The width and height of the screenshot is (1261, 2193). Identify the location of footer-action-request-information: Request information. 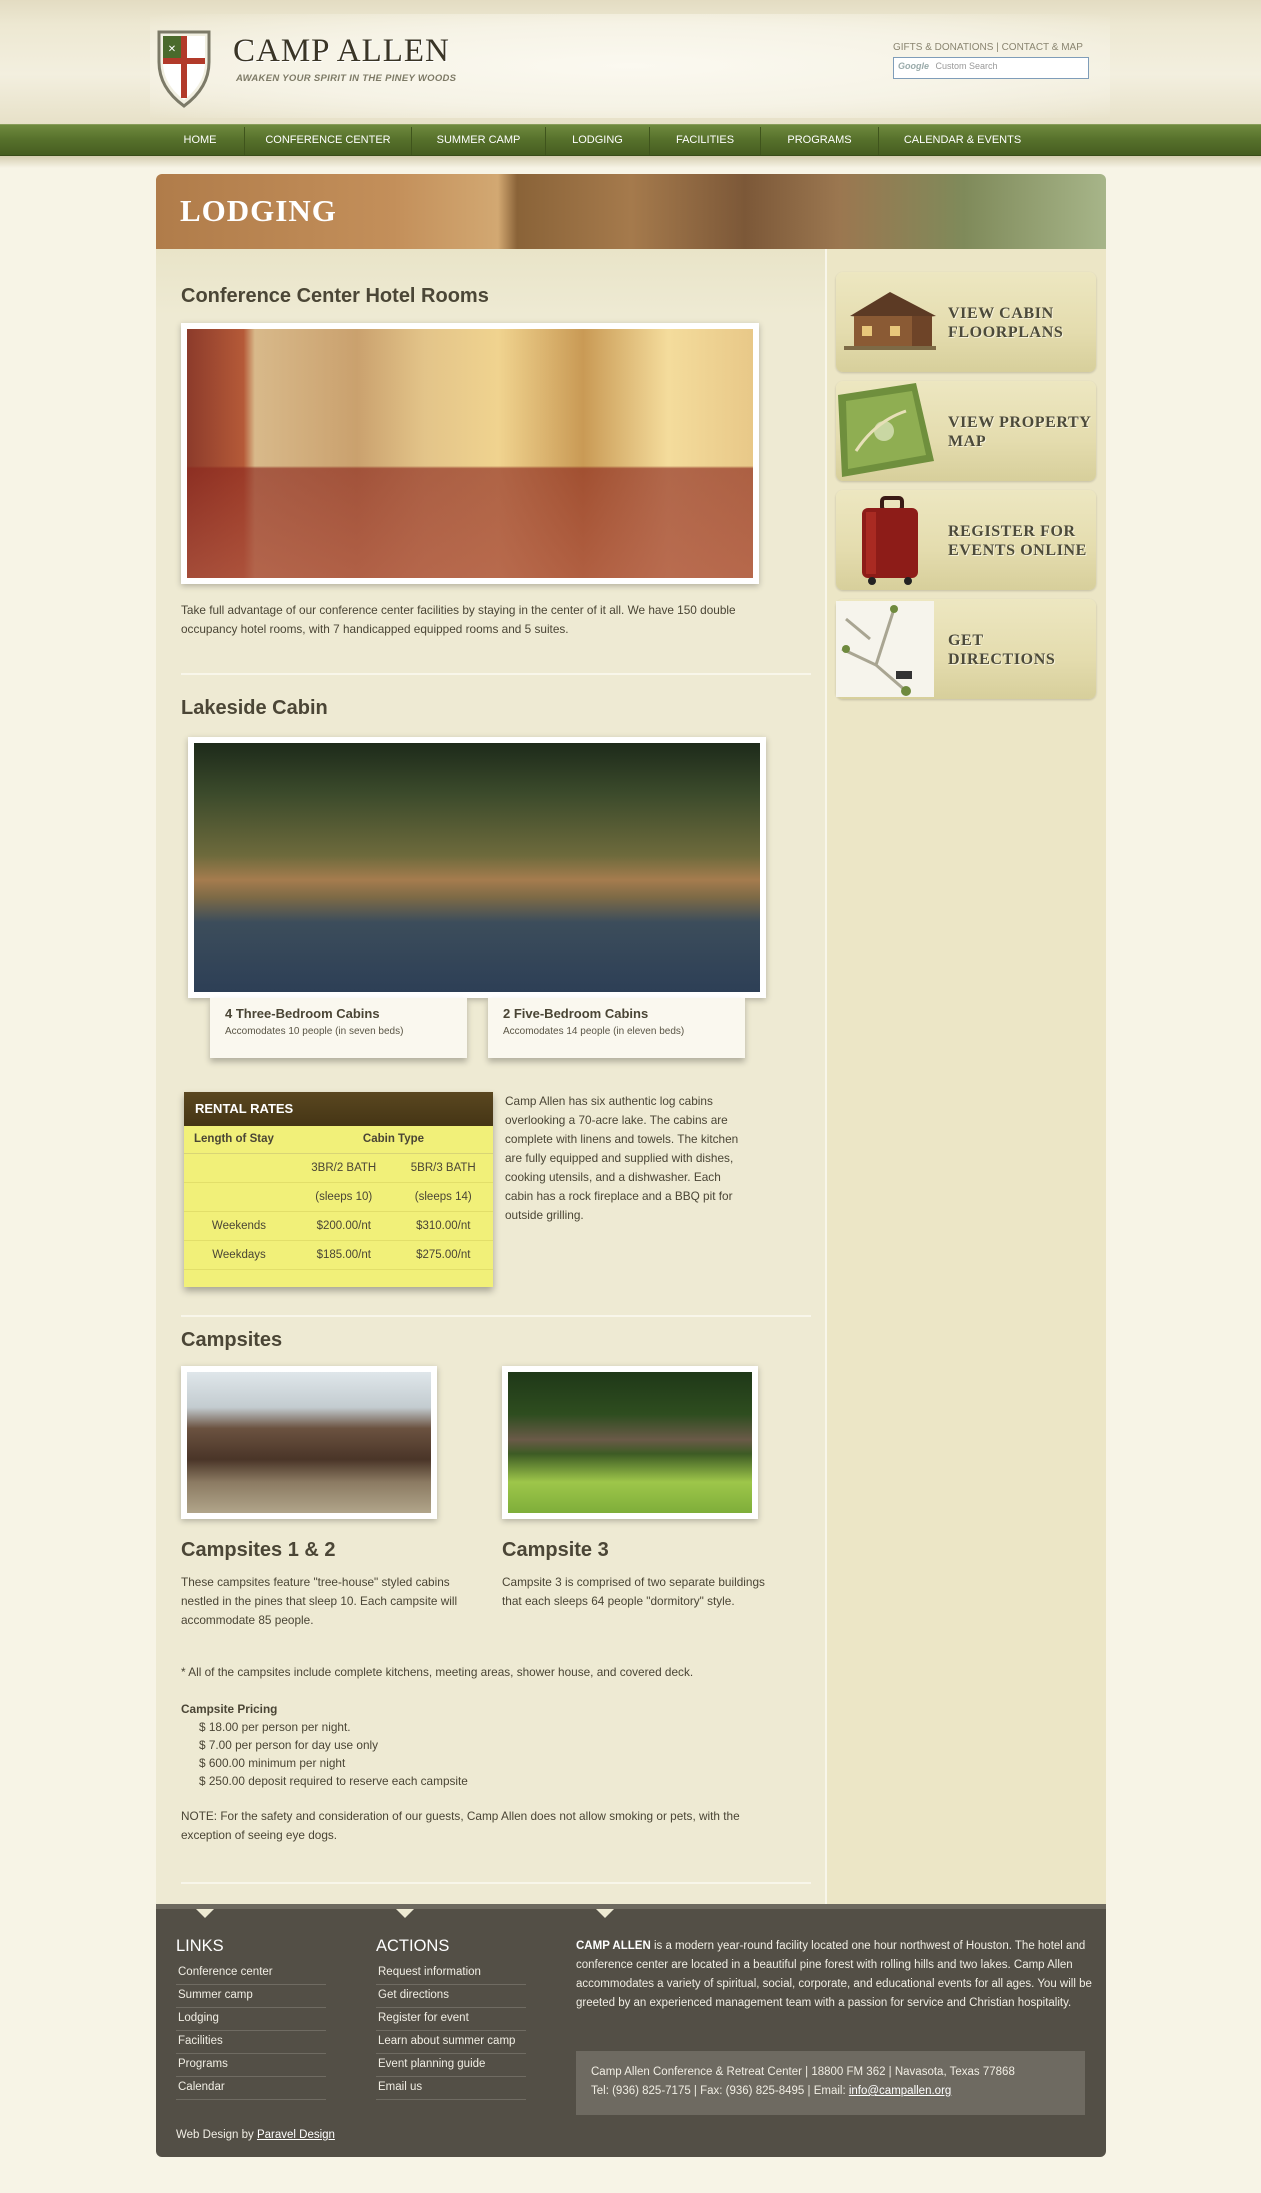
(451, 1973).